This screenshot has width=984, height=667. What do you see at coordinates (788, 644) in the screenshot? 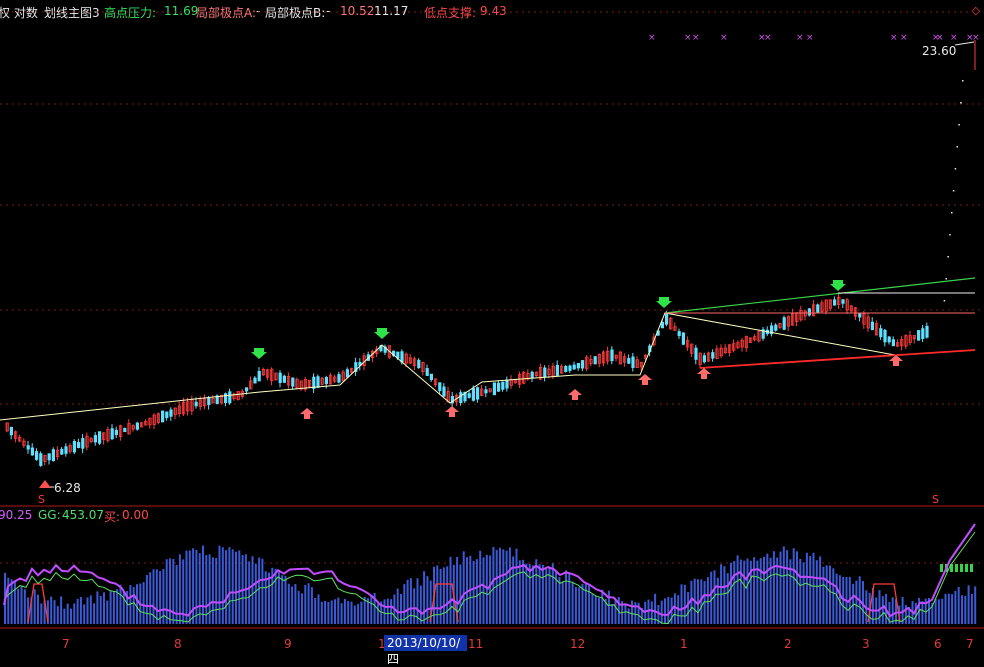
I see `xaxis-tick: 2` at bounding box center [788, 644].